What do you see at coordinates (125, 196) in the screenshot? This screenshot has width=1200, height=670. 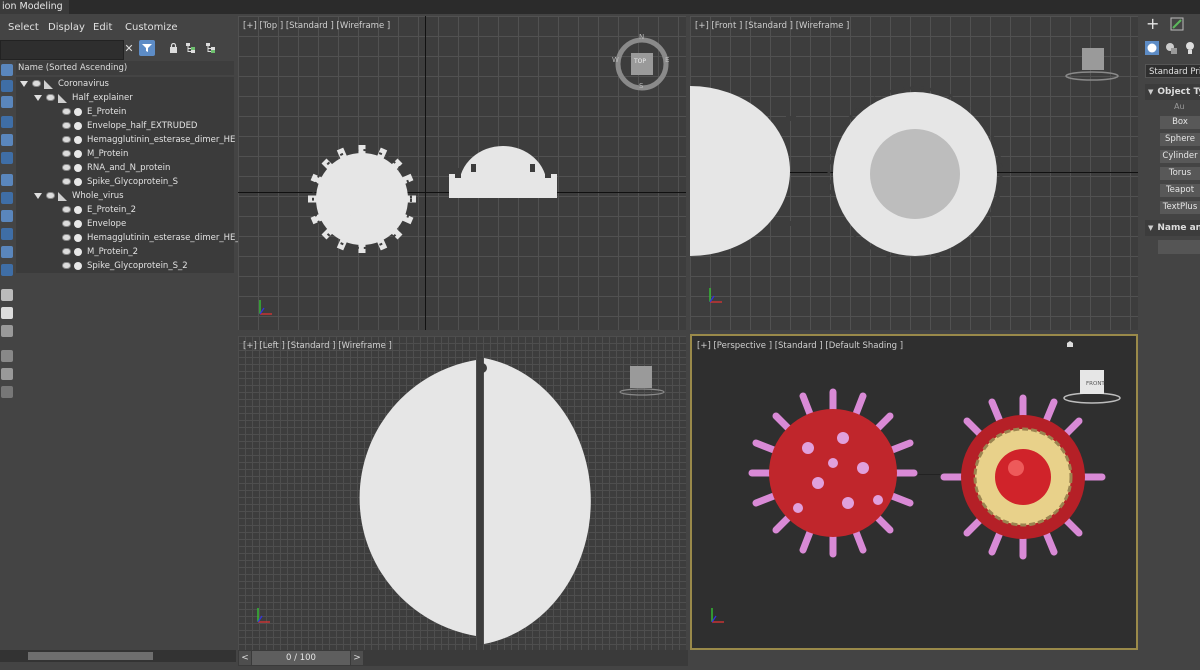 I see `tree-row-whole-virus: Whole_virus` at bounding box center [125, 196].